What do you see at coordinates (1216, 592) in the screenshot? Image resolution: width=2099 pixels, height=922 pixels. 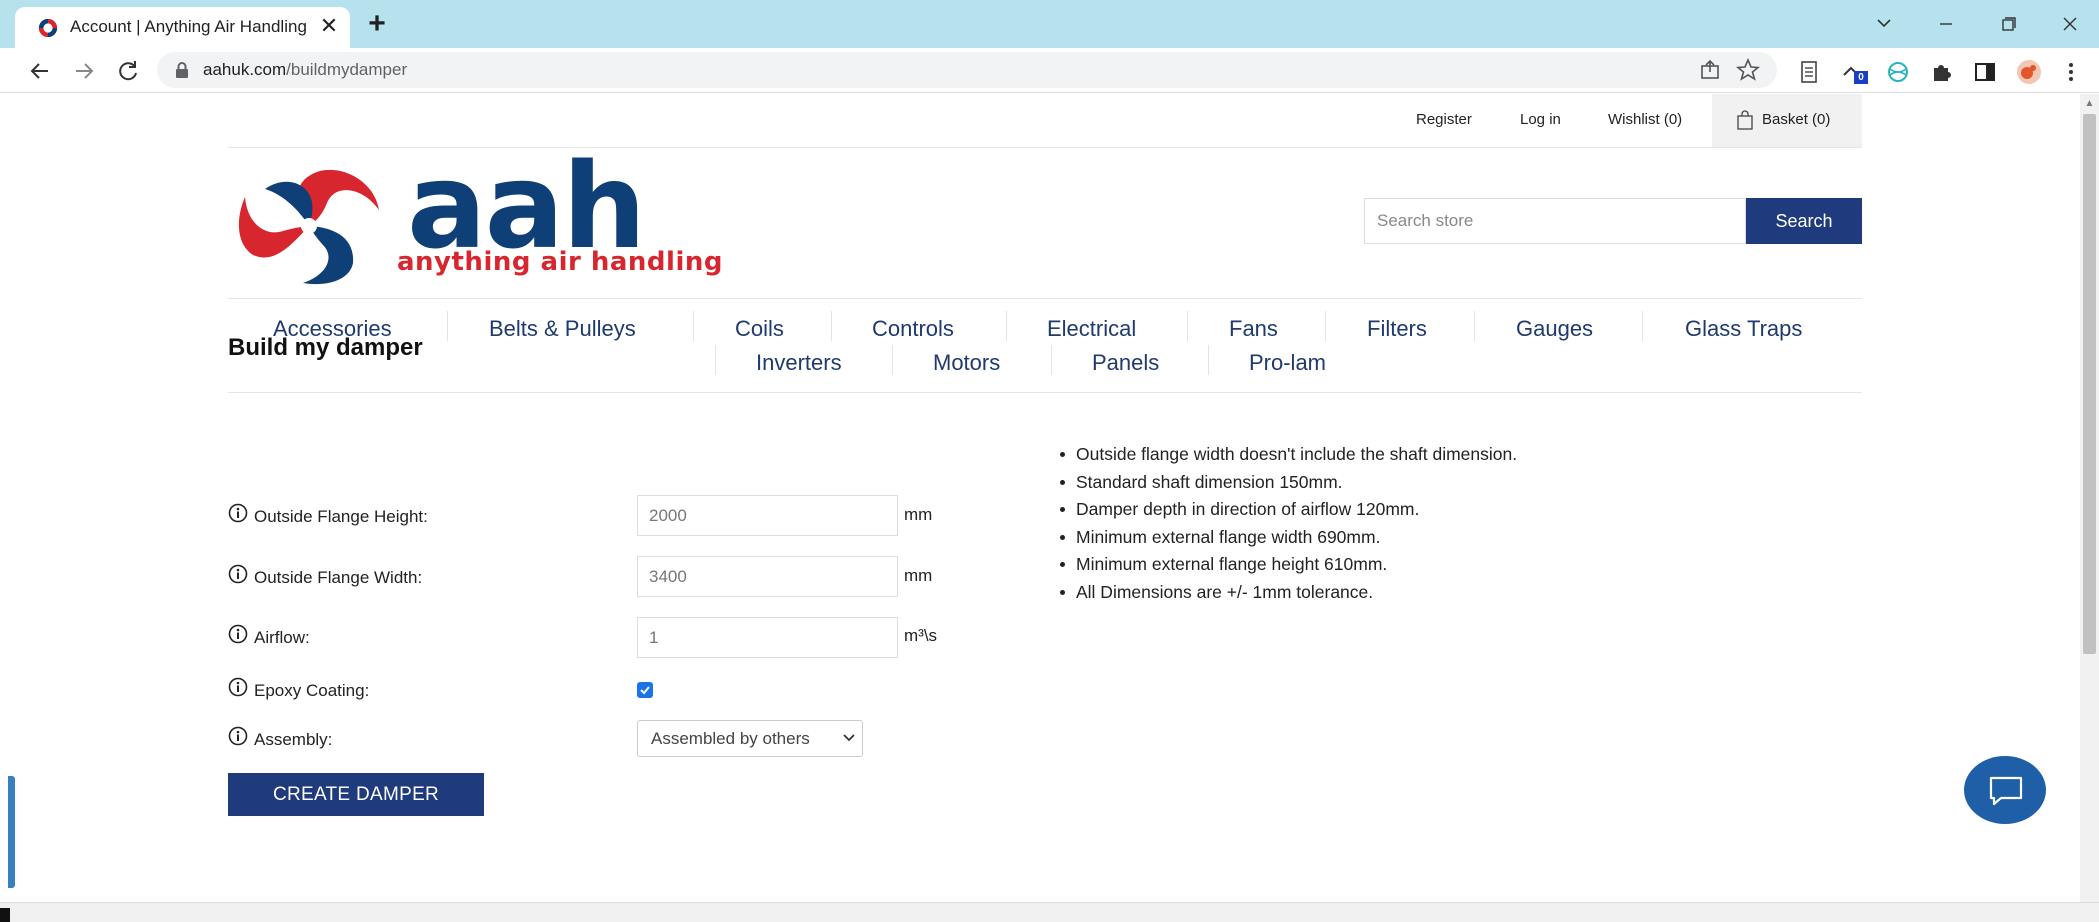 I see `note-item: All Dimensions are +/- 1mm tolerance.` at bounding box center [1216, 592].